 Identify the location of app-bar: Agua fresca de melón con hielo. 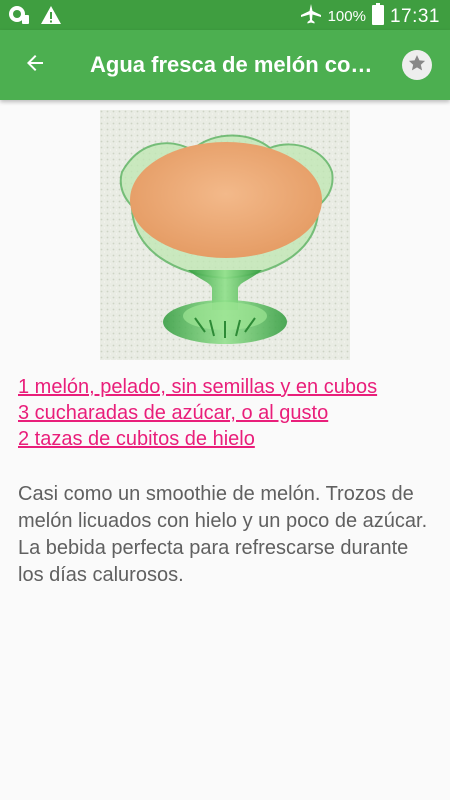
(225, 65).